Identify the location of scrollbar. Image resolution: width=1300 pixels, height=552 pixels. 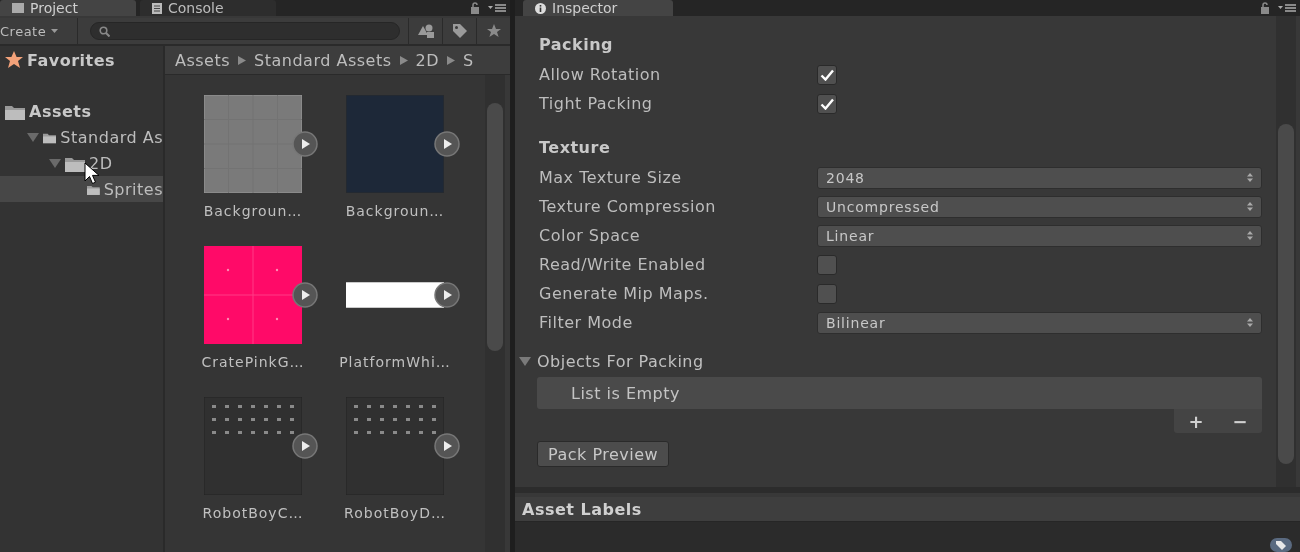
(1286, 251).